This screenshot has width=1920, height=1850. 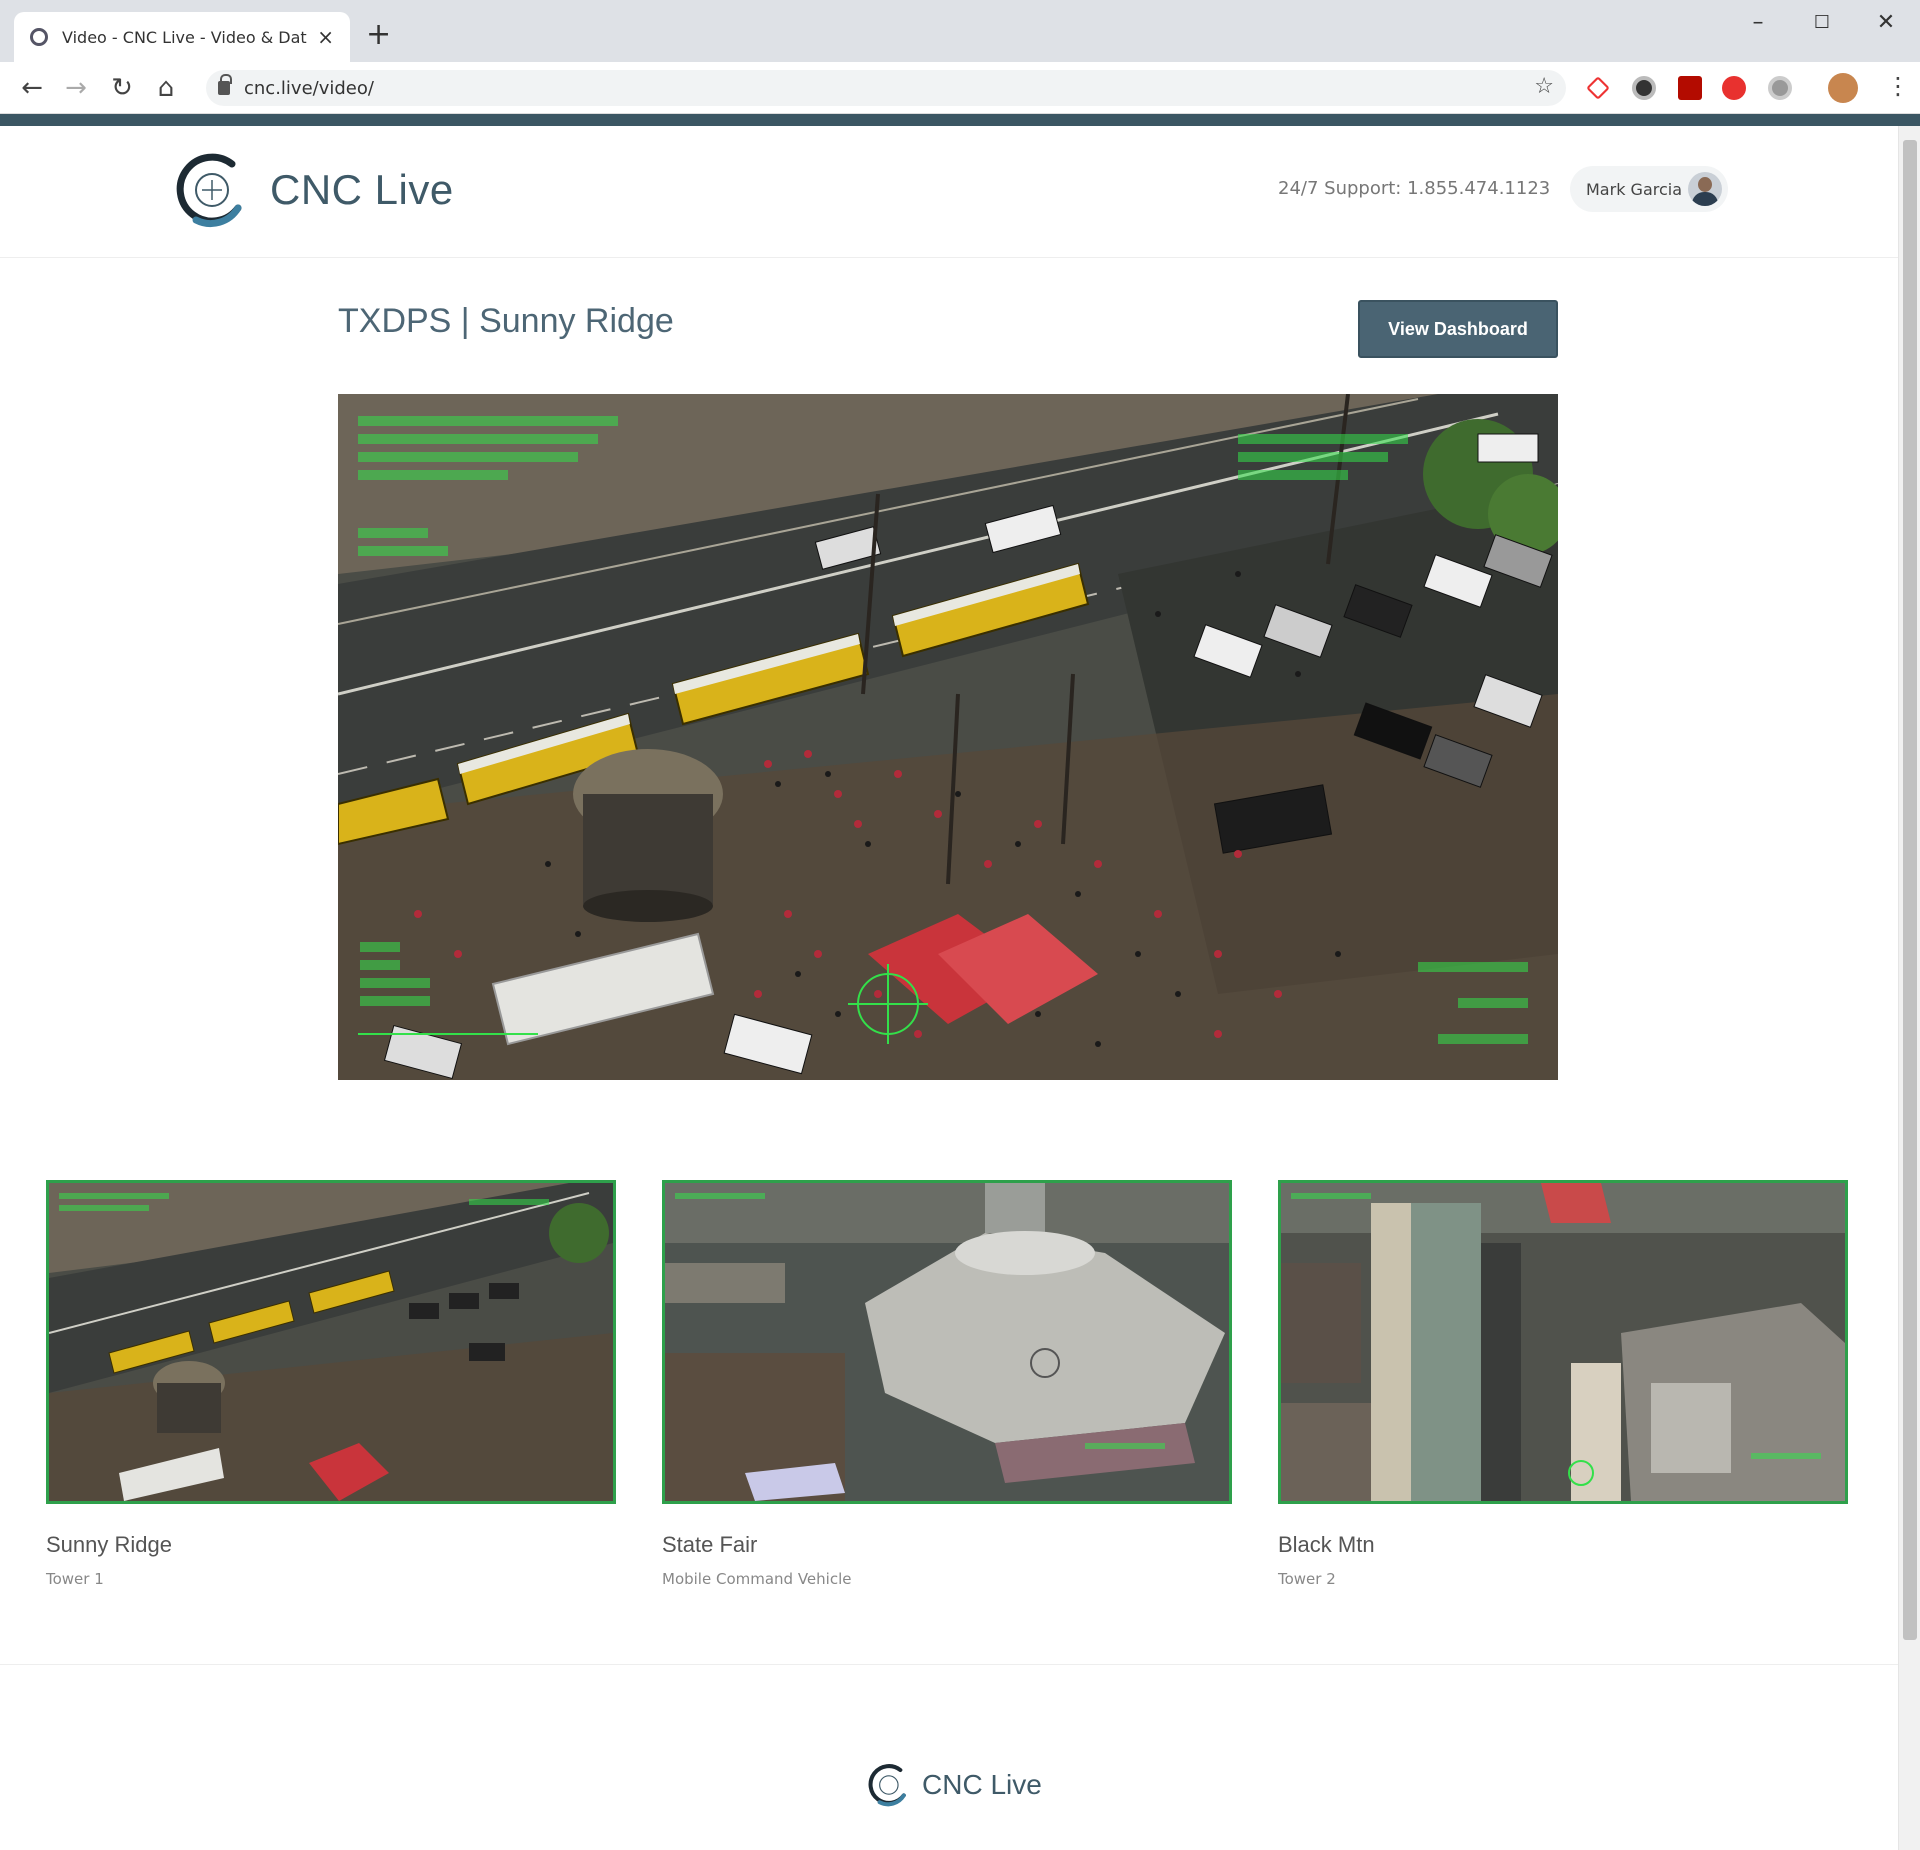 What do you see at coordinates (325, 37) in the screenshot?
I see `tab-close-icon: ×` at bounding box center [325, 37].